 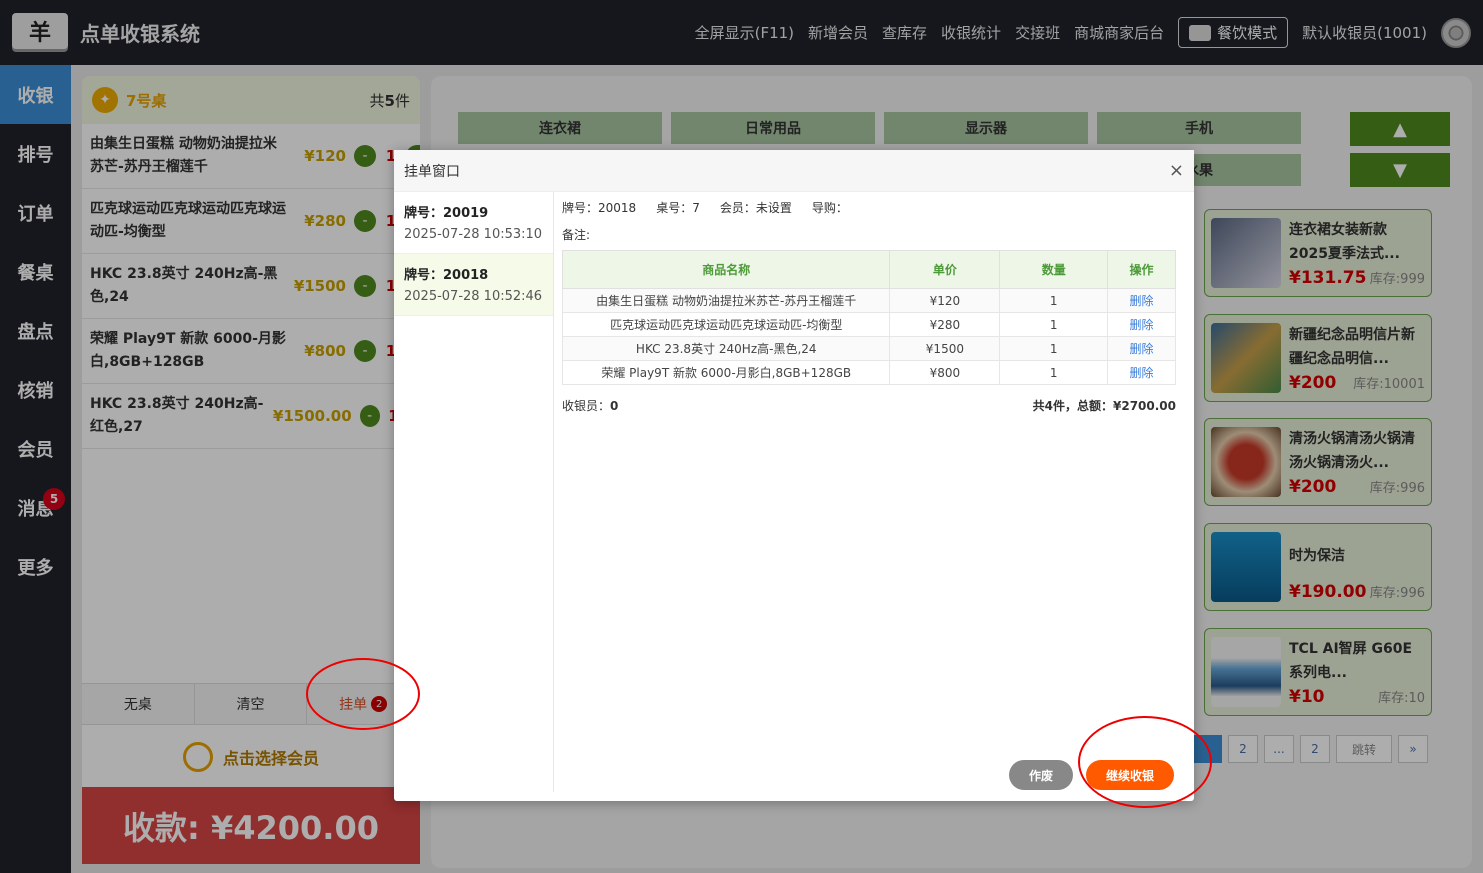 What do you see at coordinates (473, 234) in the screenshot?
I see `hold-order-time: 2025-07-28 10:53:10` at bounding box center [473, 234].